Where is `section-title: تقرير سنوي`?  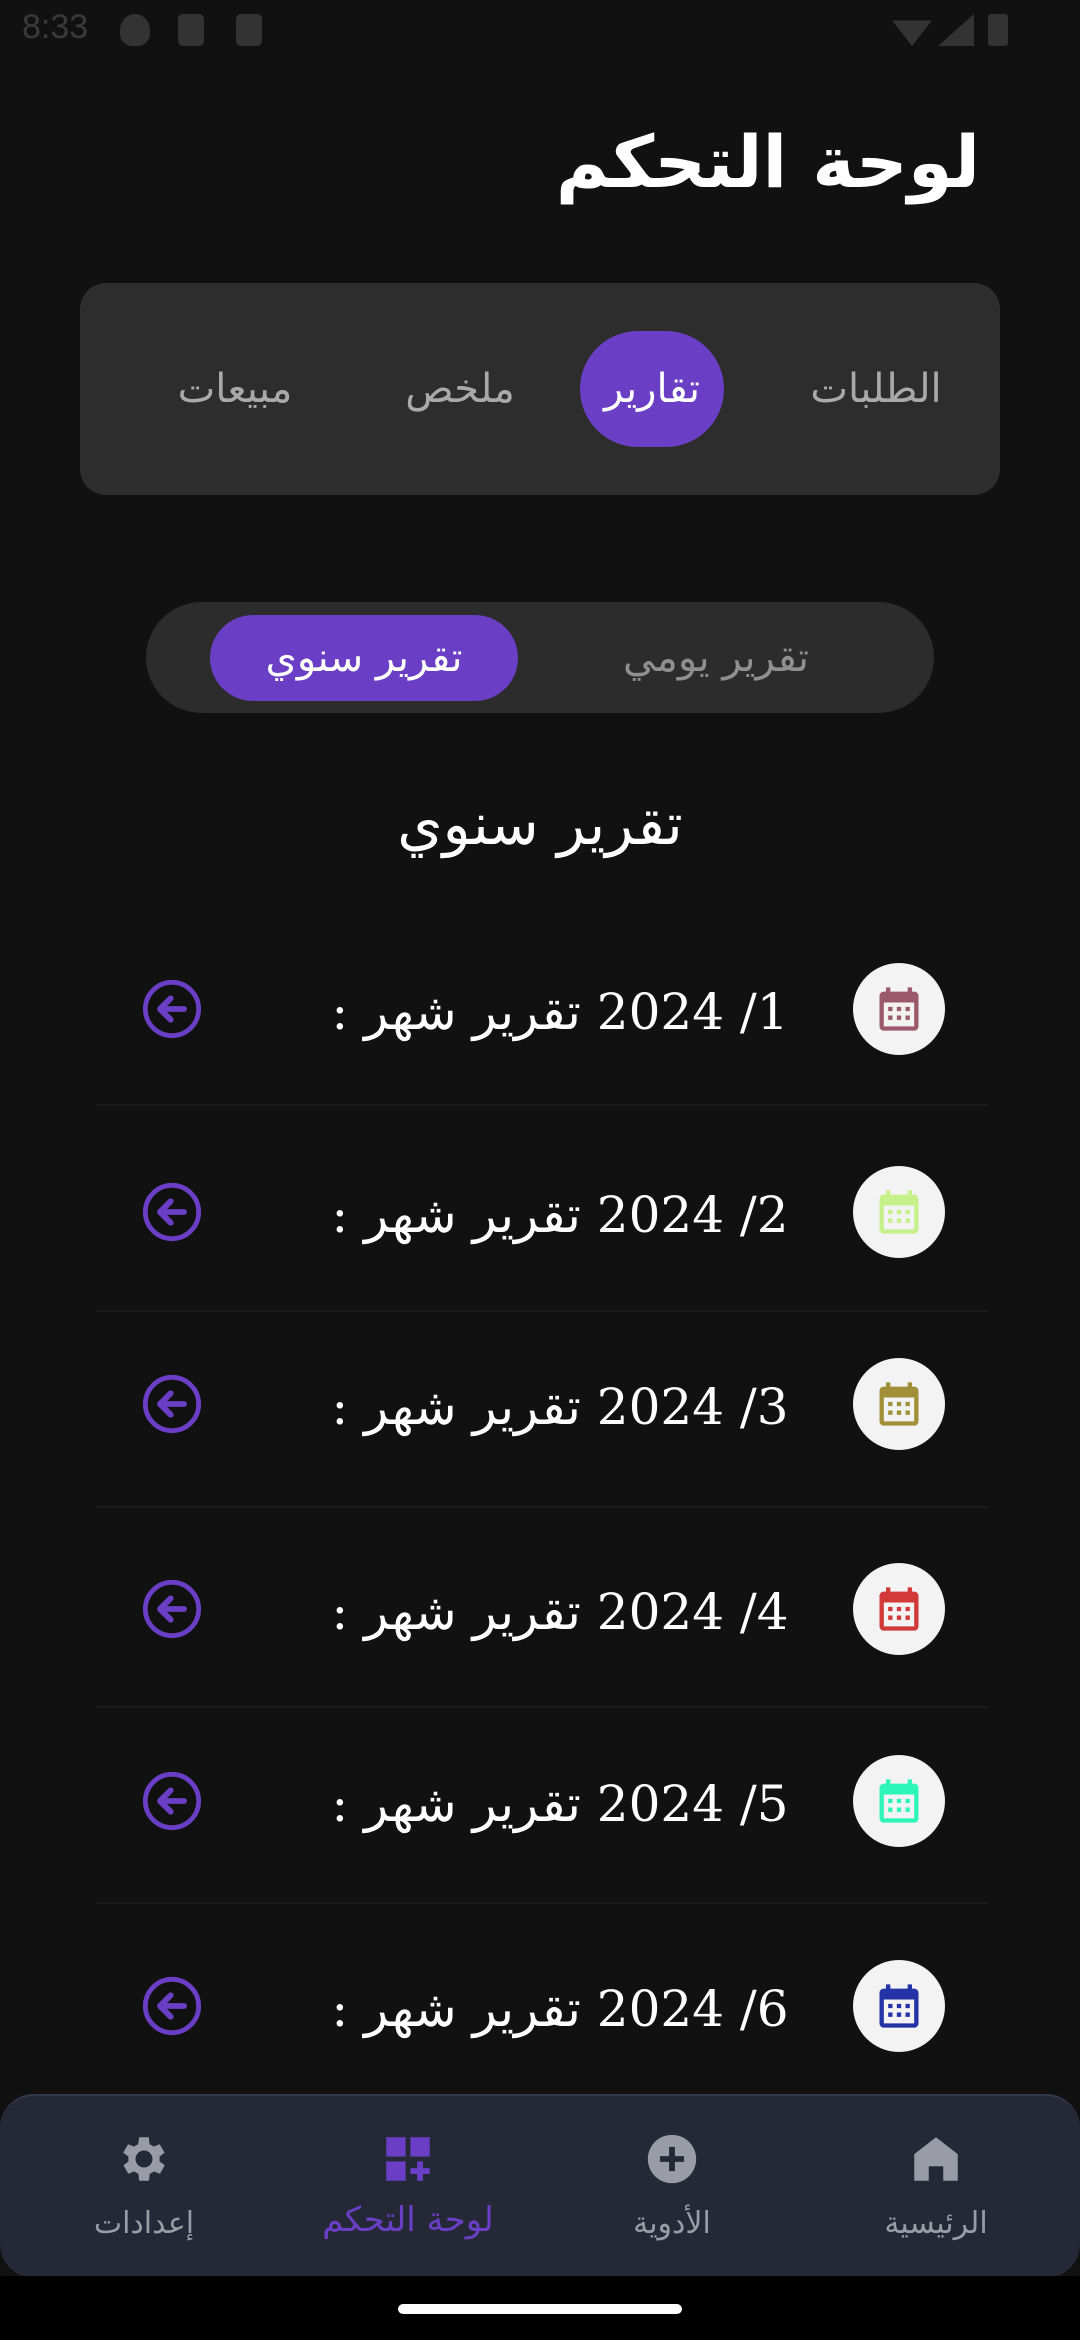
section-title: تقرير سنوي is located at coordinates (540, 824).